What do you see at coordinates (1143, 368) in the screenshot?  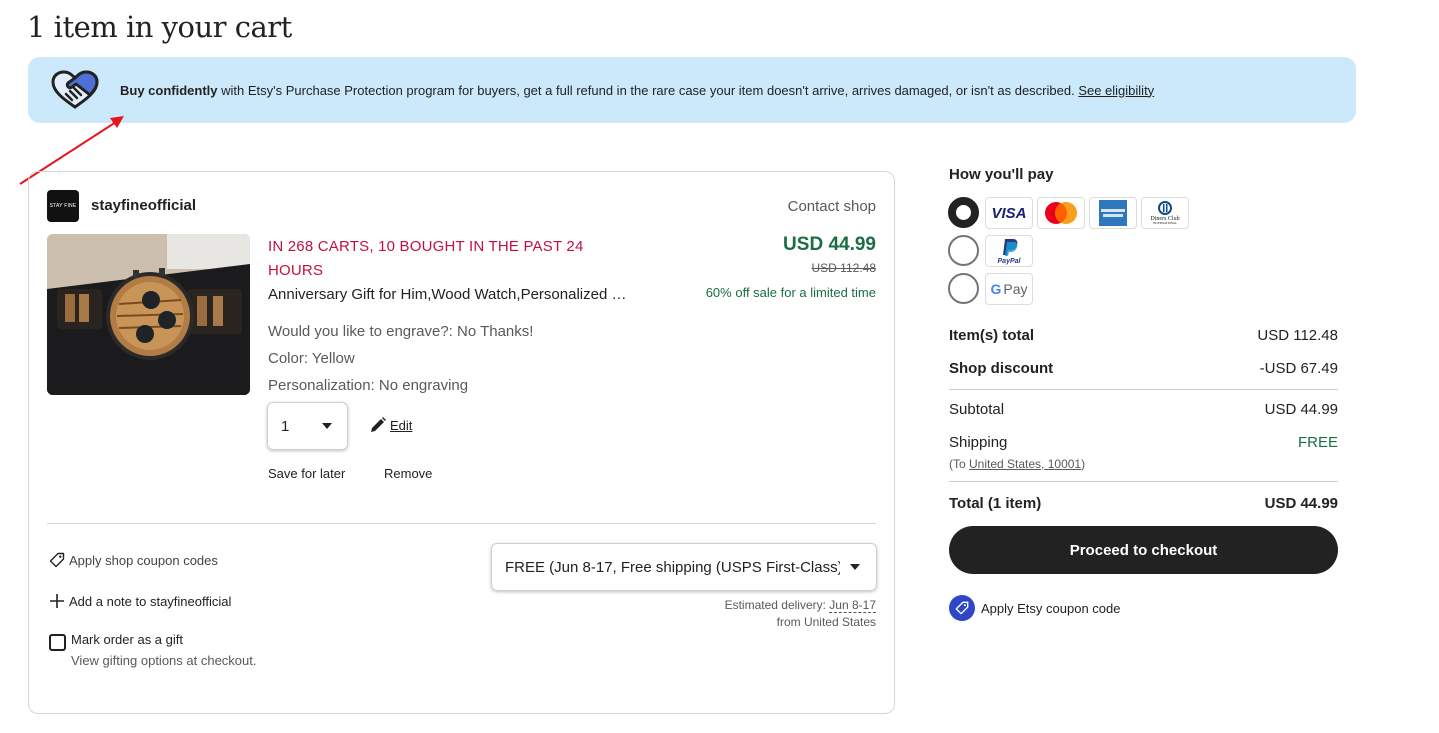 I see `shop-discount-row: Shop discount -USD 67.49` at bounding box center [1143, 368].